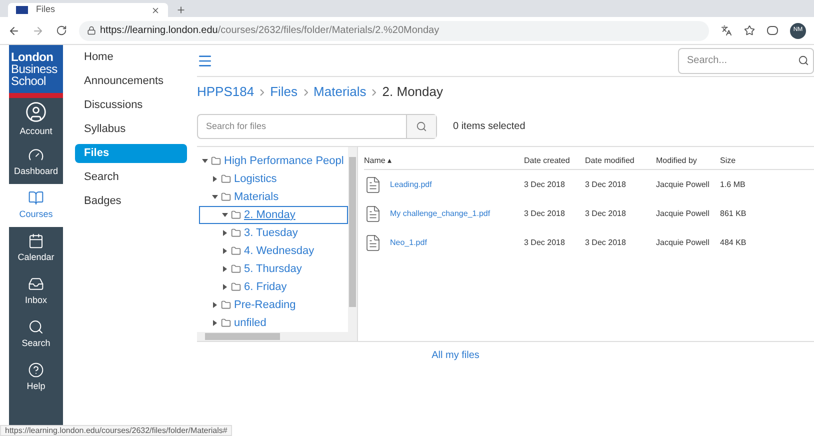  I want to click on column-header: Modified by, so click(688, 160).